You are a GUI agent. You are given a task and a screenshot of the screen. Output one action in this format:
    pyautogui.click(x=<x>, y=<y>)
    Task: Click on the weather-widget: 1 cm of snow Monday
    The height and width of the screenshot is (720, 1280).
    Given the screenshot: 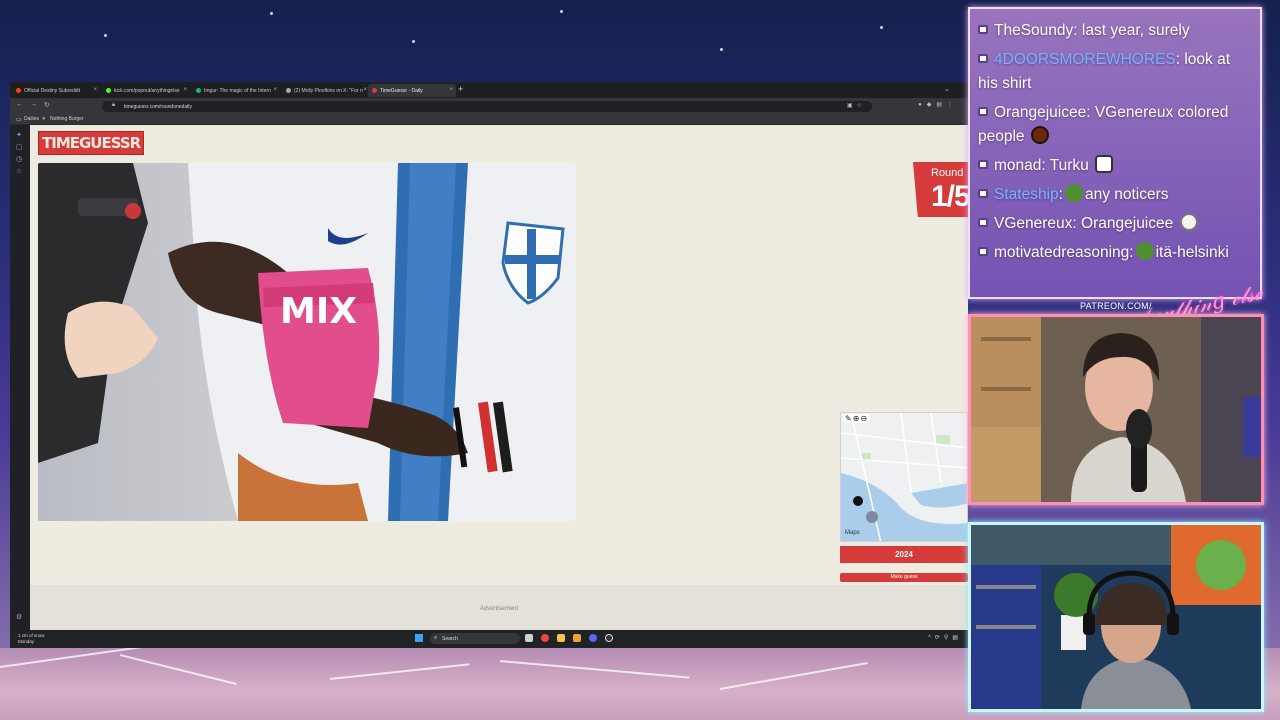 What is the action you would take?
    pyautogui.click(x=31, y=639)
    